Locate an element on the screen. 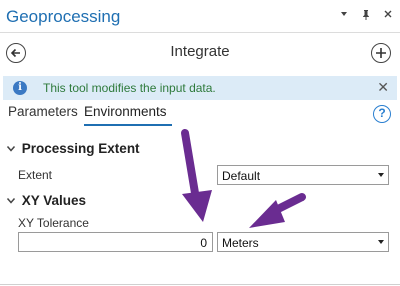  section-xy-values: XY Values is located at coordinates (46, 200).